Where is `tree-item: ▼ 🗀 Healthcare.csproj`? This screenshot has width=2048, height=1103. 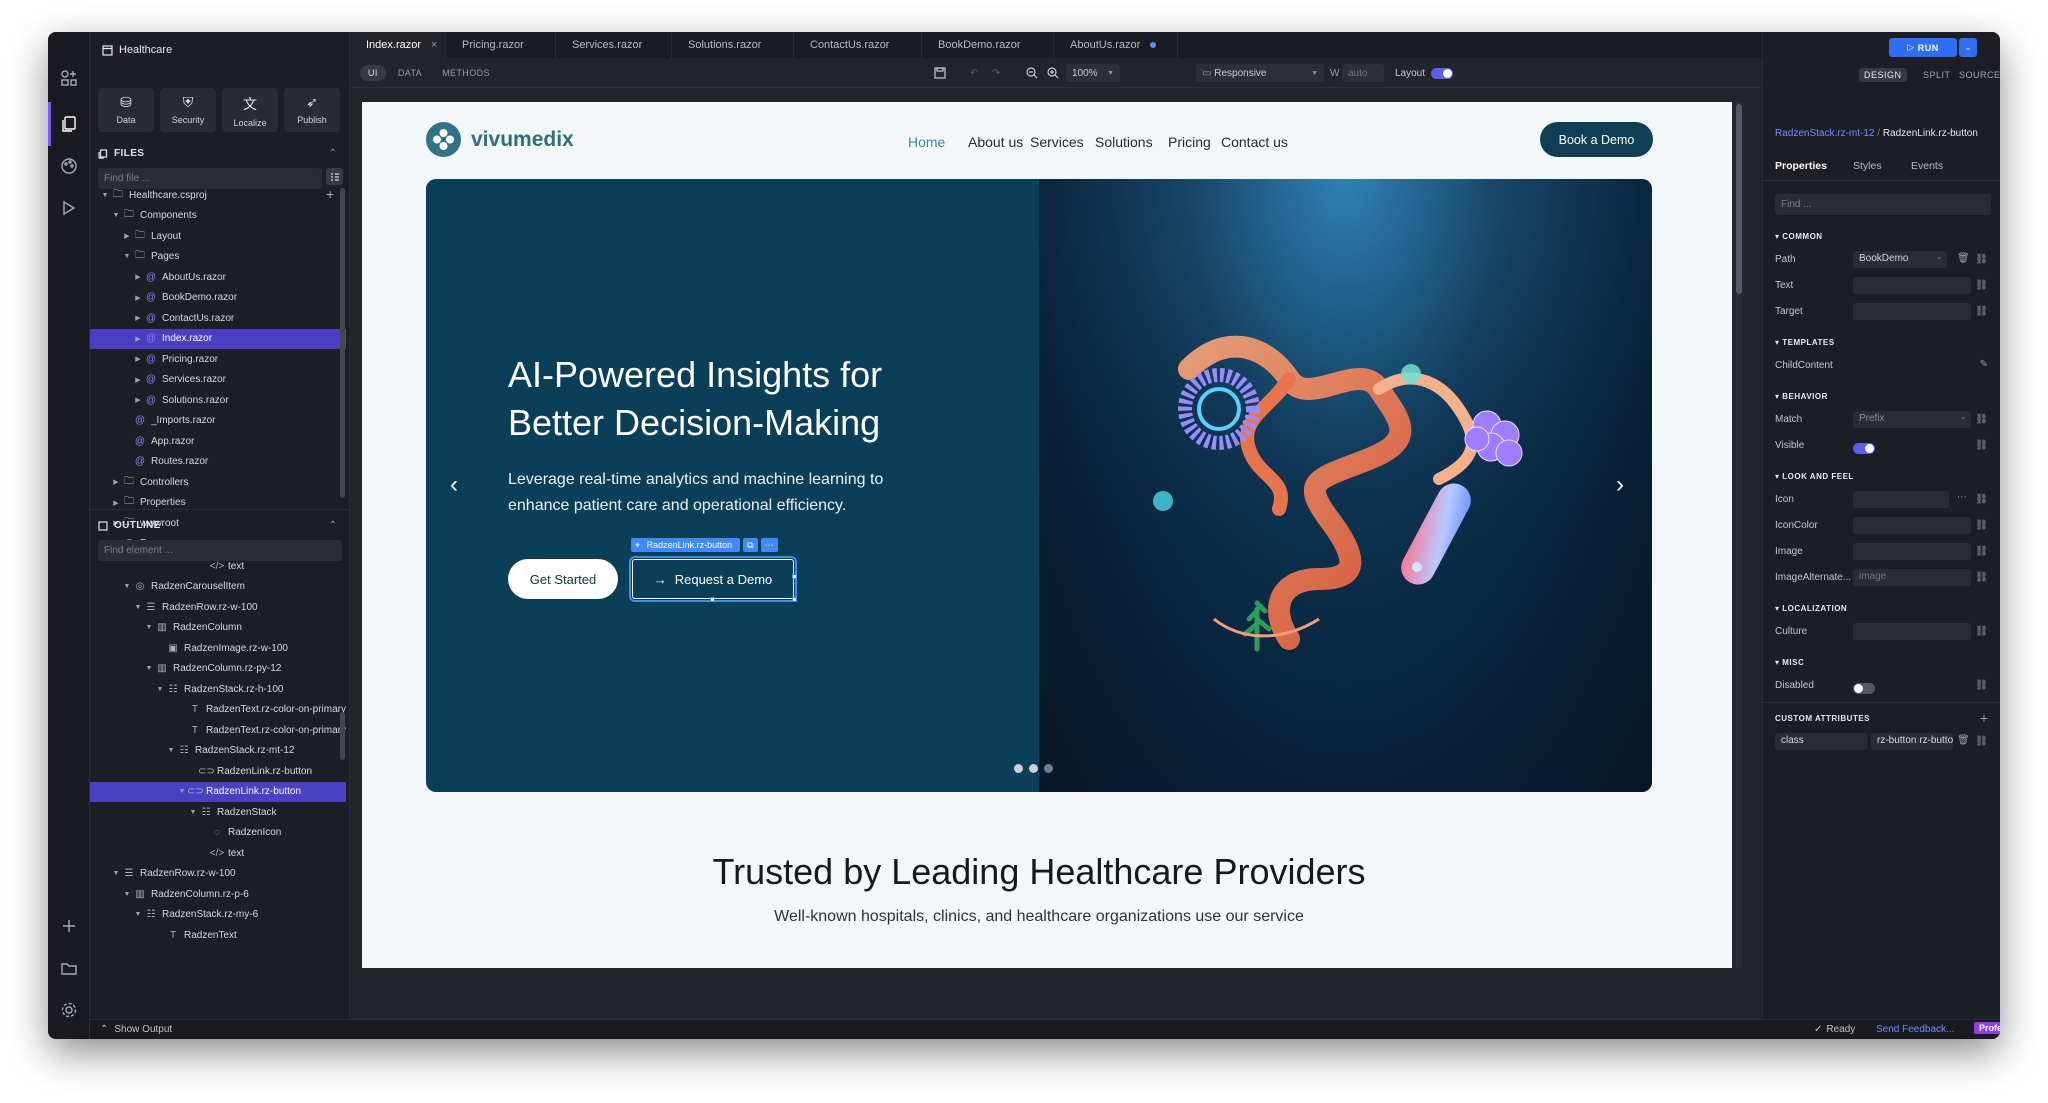 tree-item: ▼ 🗀 Healthcare.csproj is located at coordinates (218, 195).